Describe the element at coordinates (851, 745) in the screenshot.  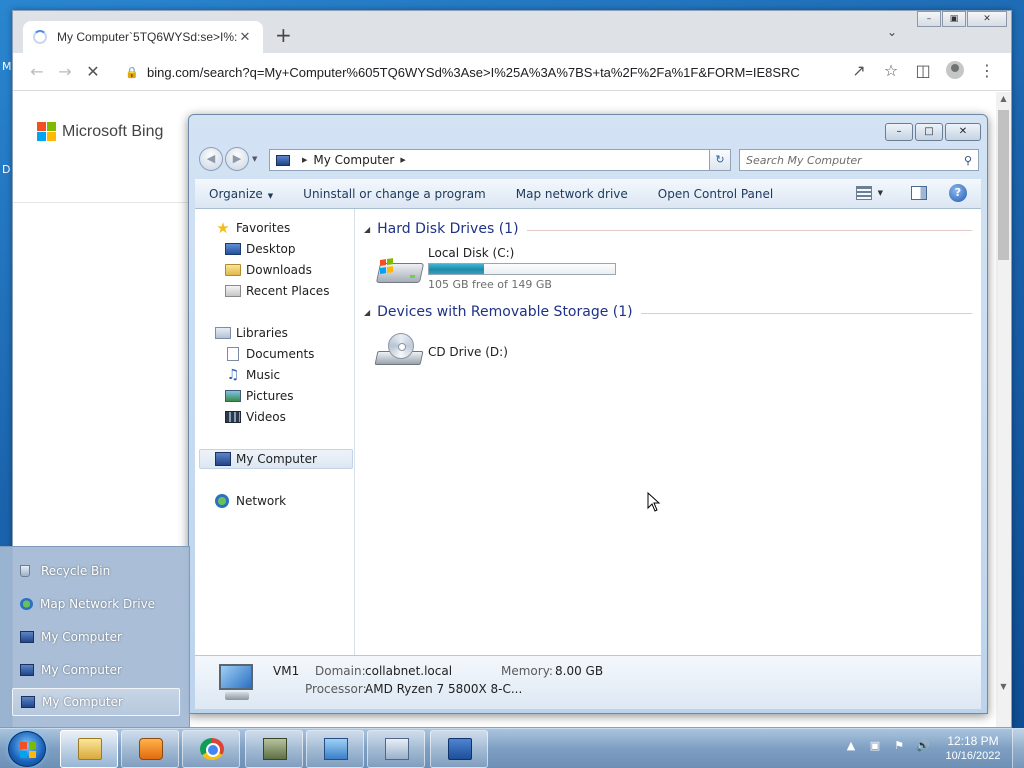
I see `show-hidden-icons-chevron-icon: ▲` at that location.